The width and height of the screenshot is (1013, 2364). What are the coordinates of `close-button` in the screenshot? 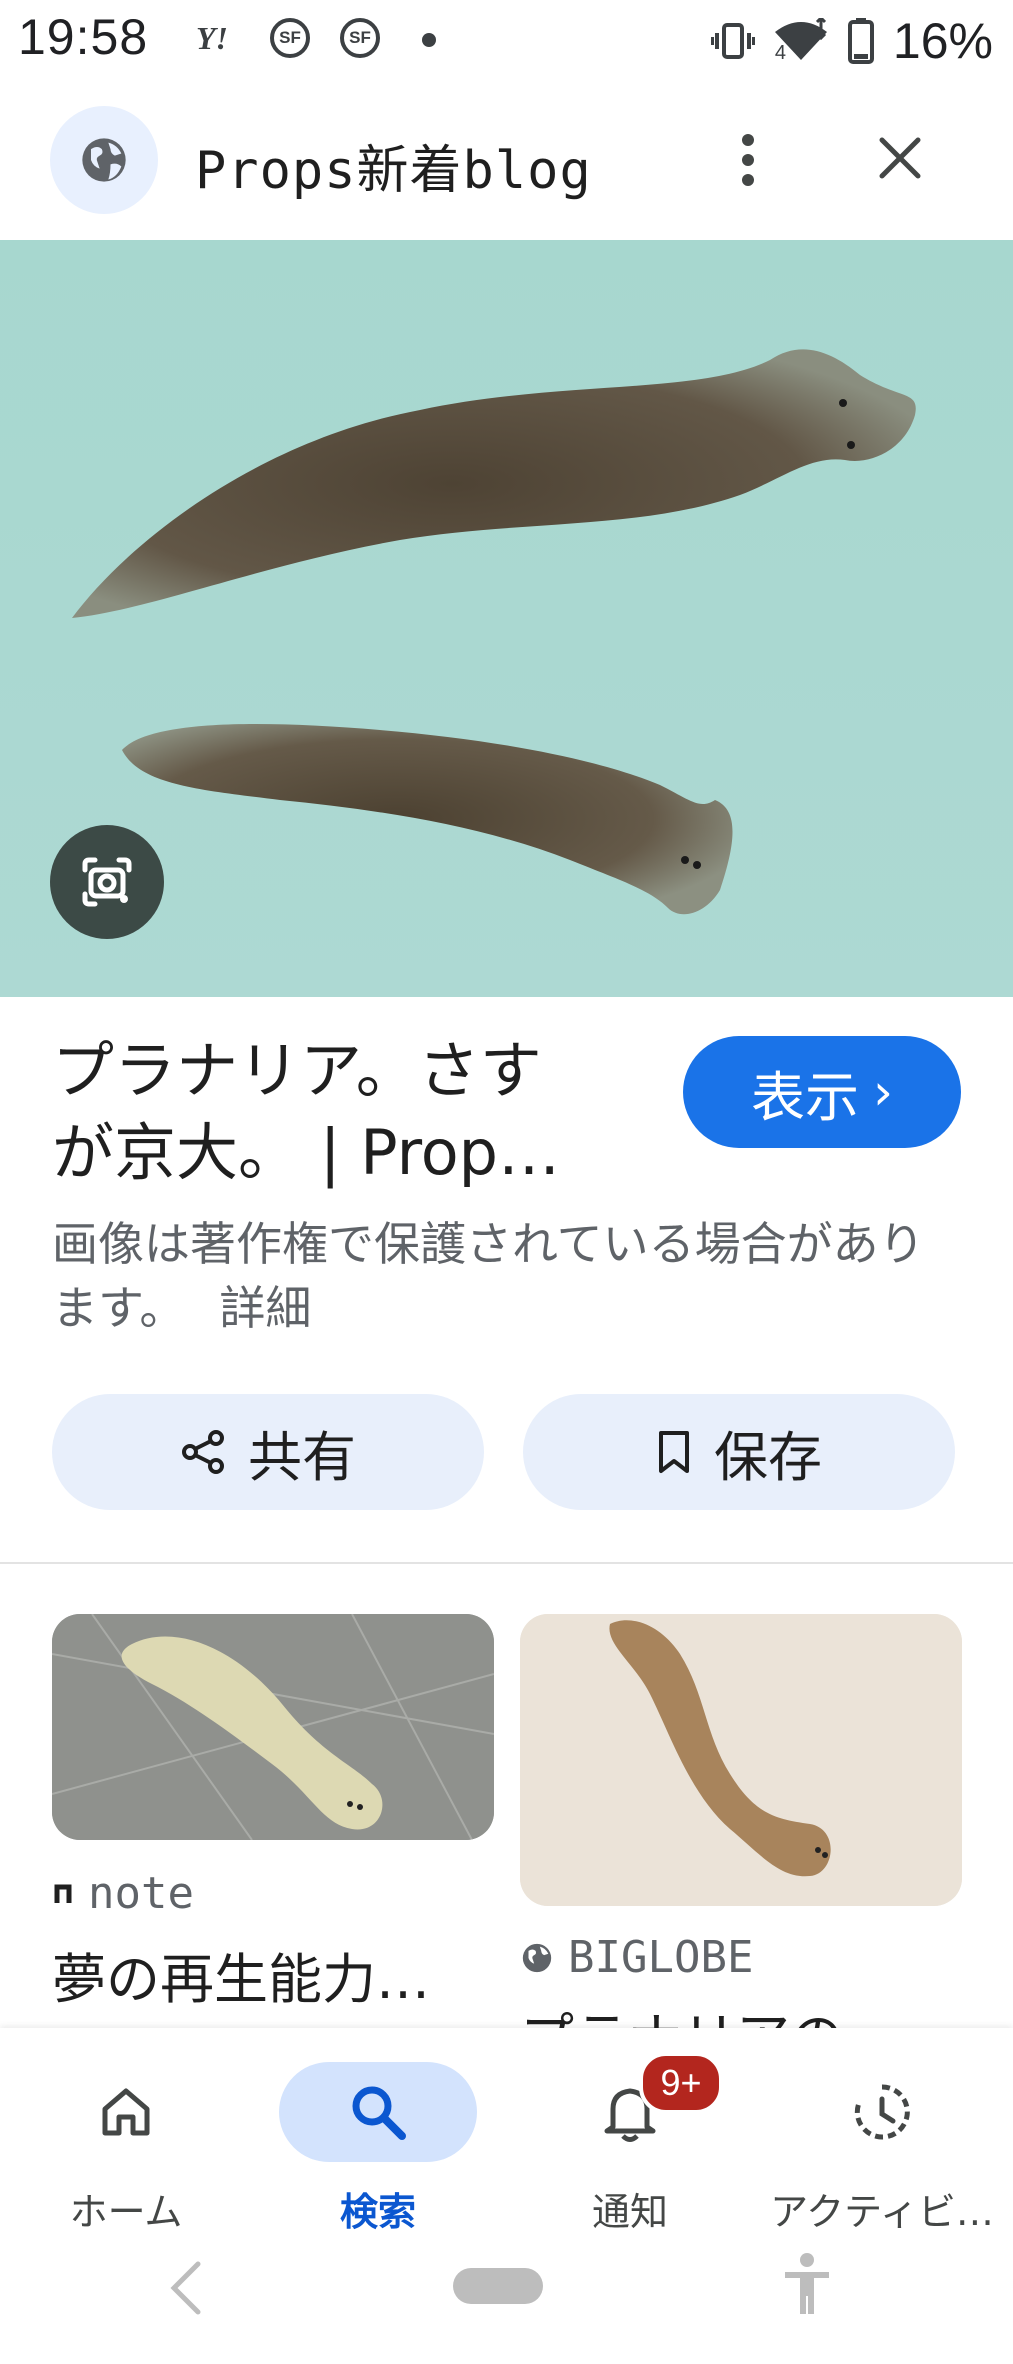 It's located at (900, 158).